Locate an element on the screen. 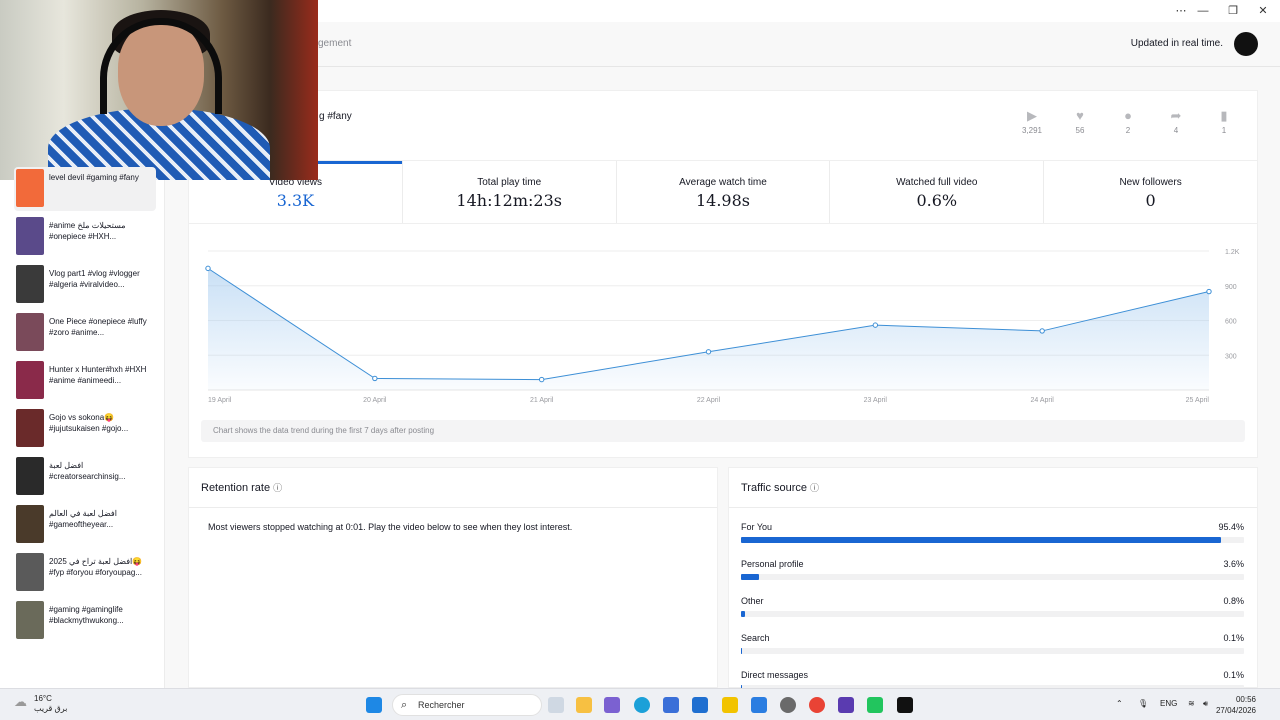 Image resolution: width=1280 pixels, height=720 pixels. video-title: level devil #gaming #fany is located at coordinates (94, 177).